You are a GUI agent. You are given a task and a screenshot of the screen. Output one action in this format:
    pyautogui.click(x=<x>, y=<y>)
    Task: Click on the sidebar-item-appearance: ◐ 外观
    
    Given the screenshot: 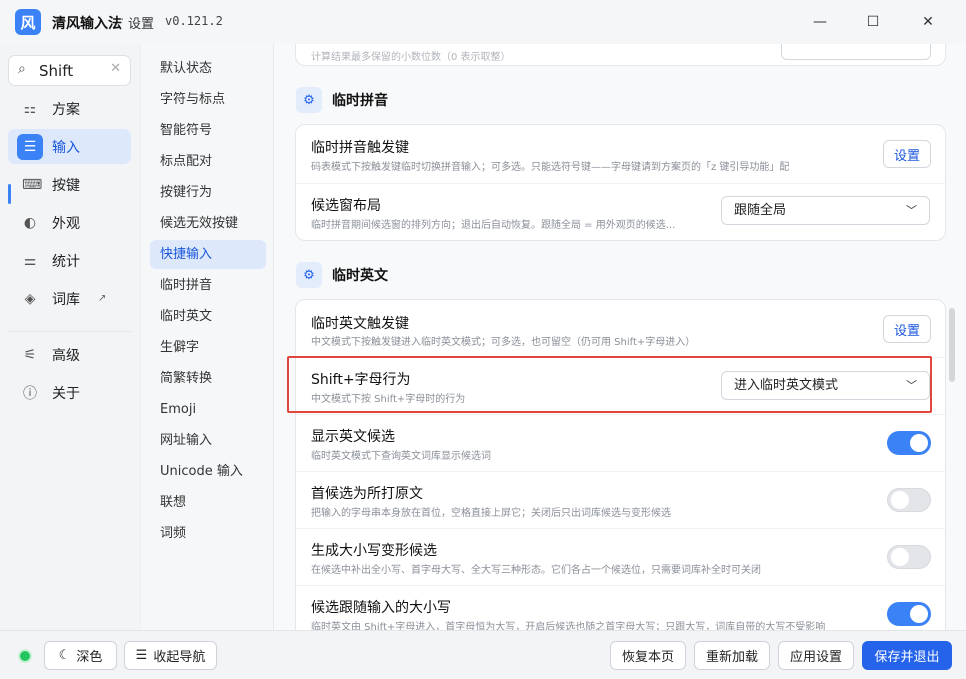 What is the action you would take?
    pyautogui.click(x=69, y=222)
    